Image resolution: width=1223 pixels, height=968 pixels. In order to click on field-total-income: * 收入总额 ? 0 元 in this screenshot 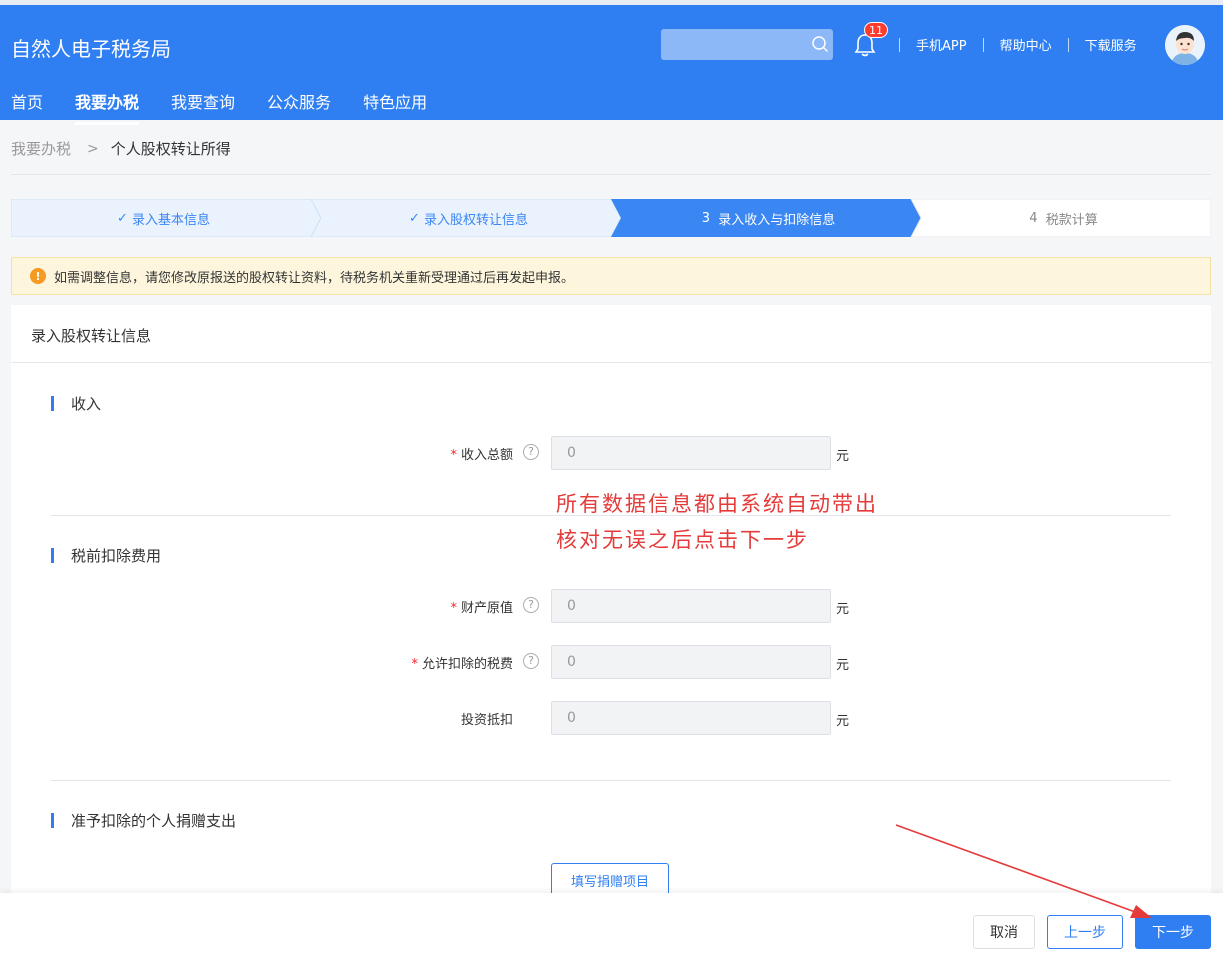, I will do `click(611, 453)`.